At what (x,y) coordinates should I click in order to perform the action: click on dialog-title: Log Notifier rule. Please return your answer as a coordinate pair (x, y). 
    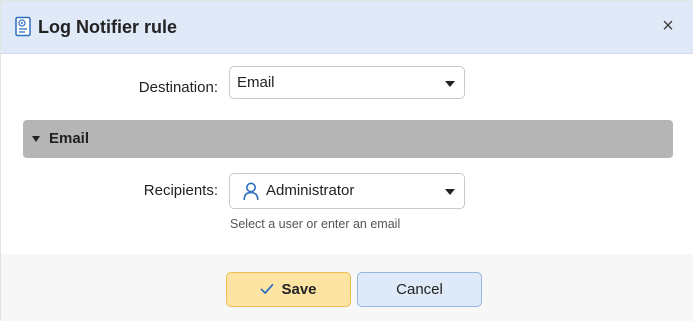
    Looking at the image, I should click on (107, 27).